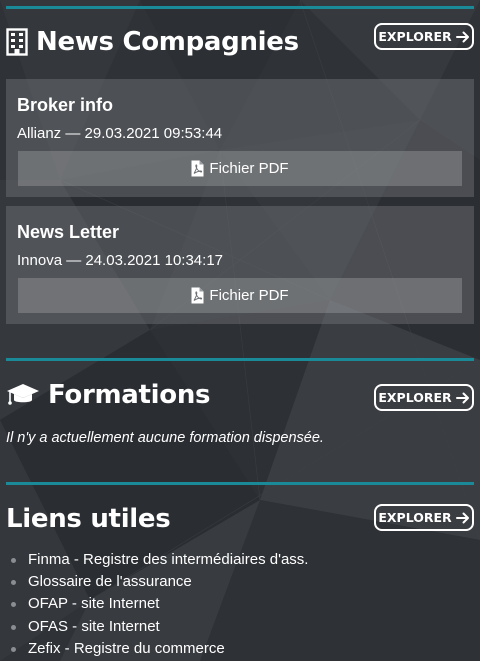 The image size is (480, 661). Describe the element at coordinates (94, 626) in the screenshot. I see `link-label: OFAS - site Internet` at that location.